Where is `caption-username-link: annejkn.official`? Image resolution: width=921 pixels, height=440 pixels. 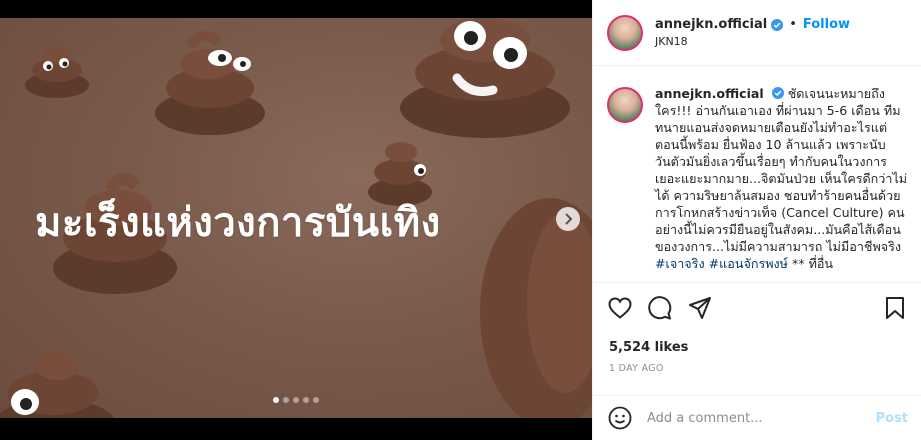
caption-username-link: annejkn.official is located at coordinates (709, 93).